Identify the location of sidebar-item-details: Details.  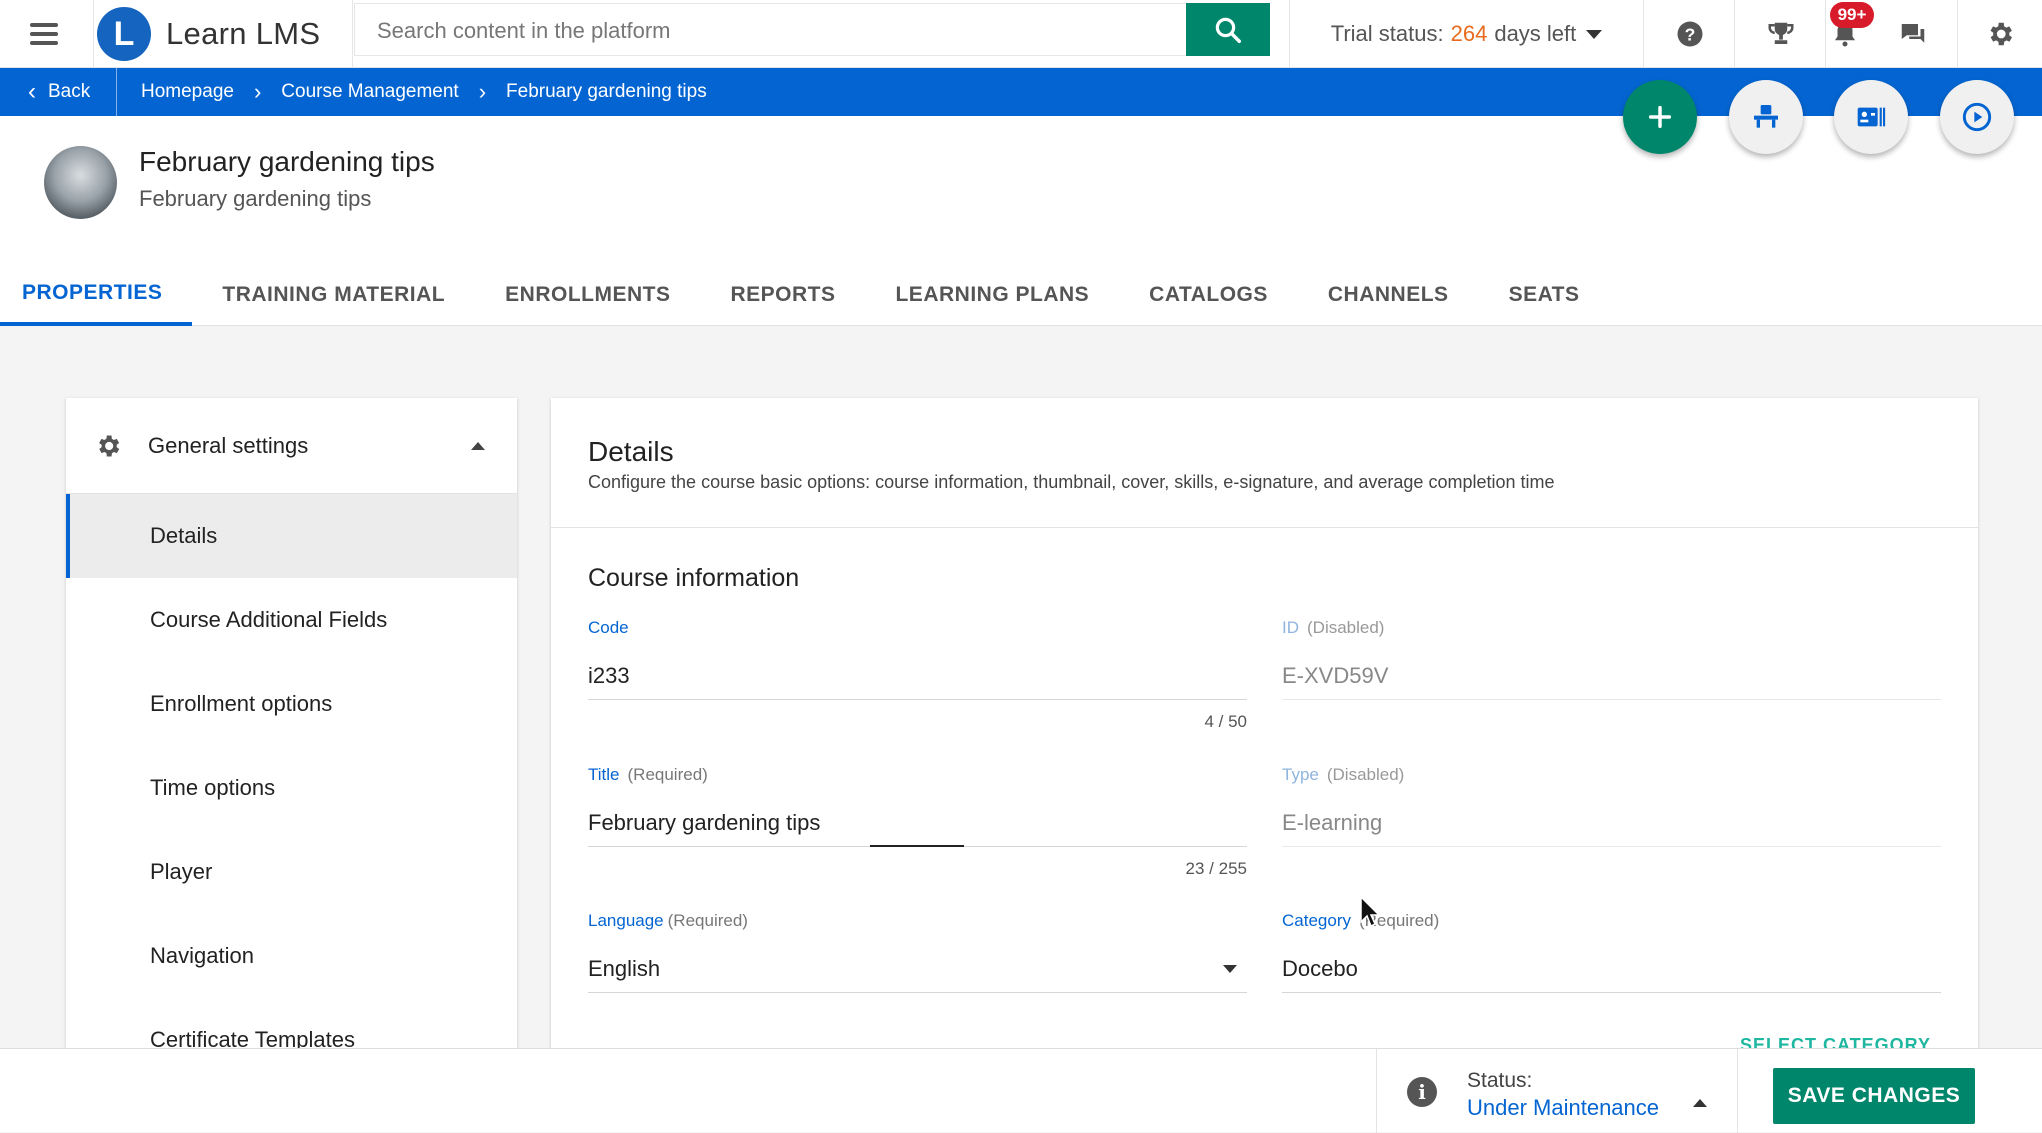
(291, 536).